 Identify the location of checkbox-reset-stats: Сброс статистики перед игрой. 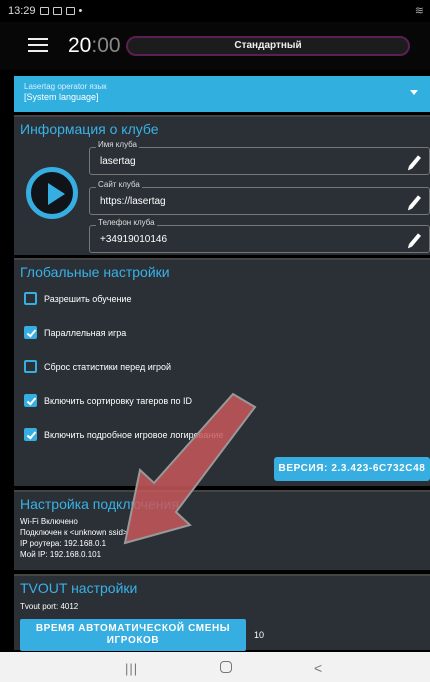
(97, 366).